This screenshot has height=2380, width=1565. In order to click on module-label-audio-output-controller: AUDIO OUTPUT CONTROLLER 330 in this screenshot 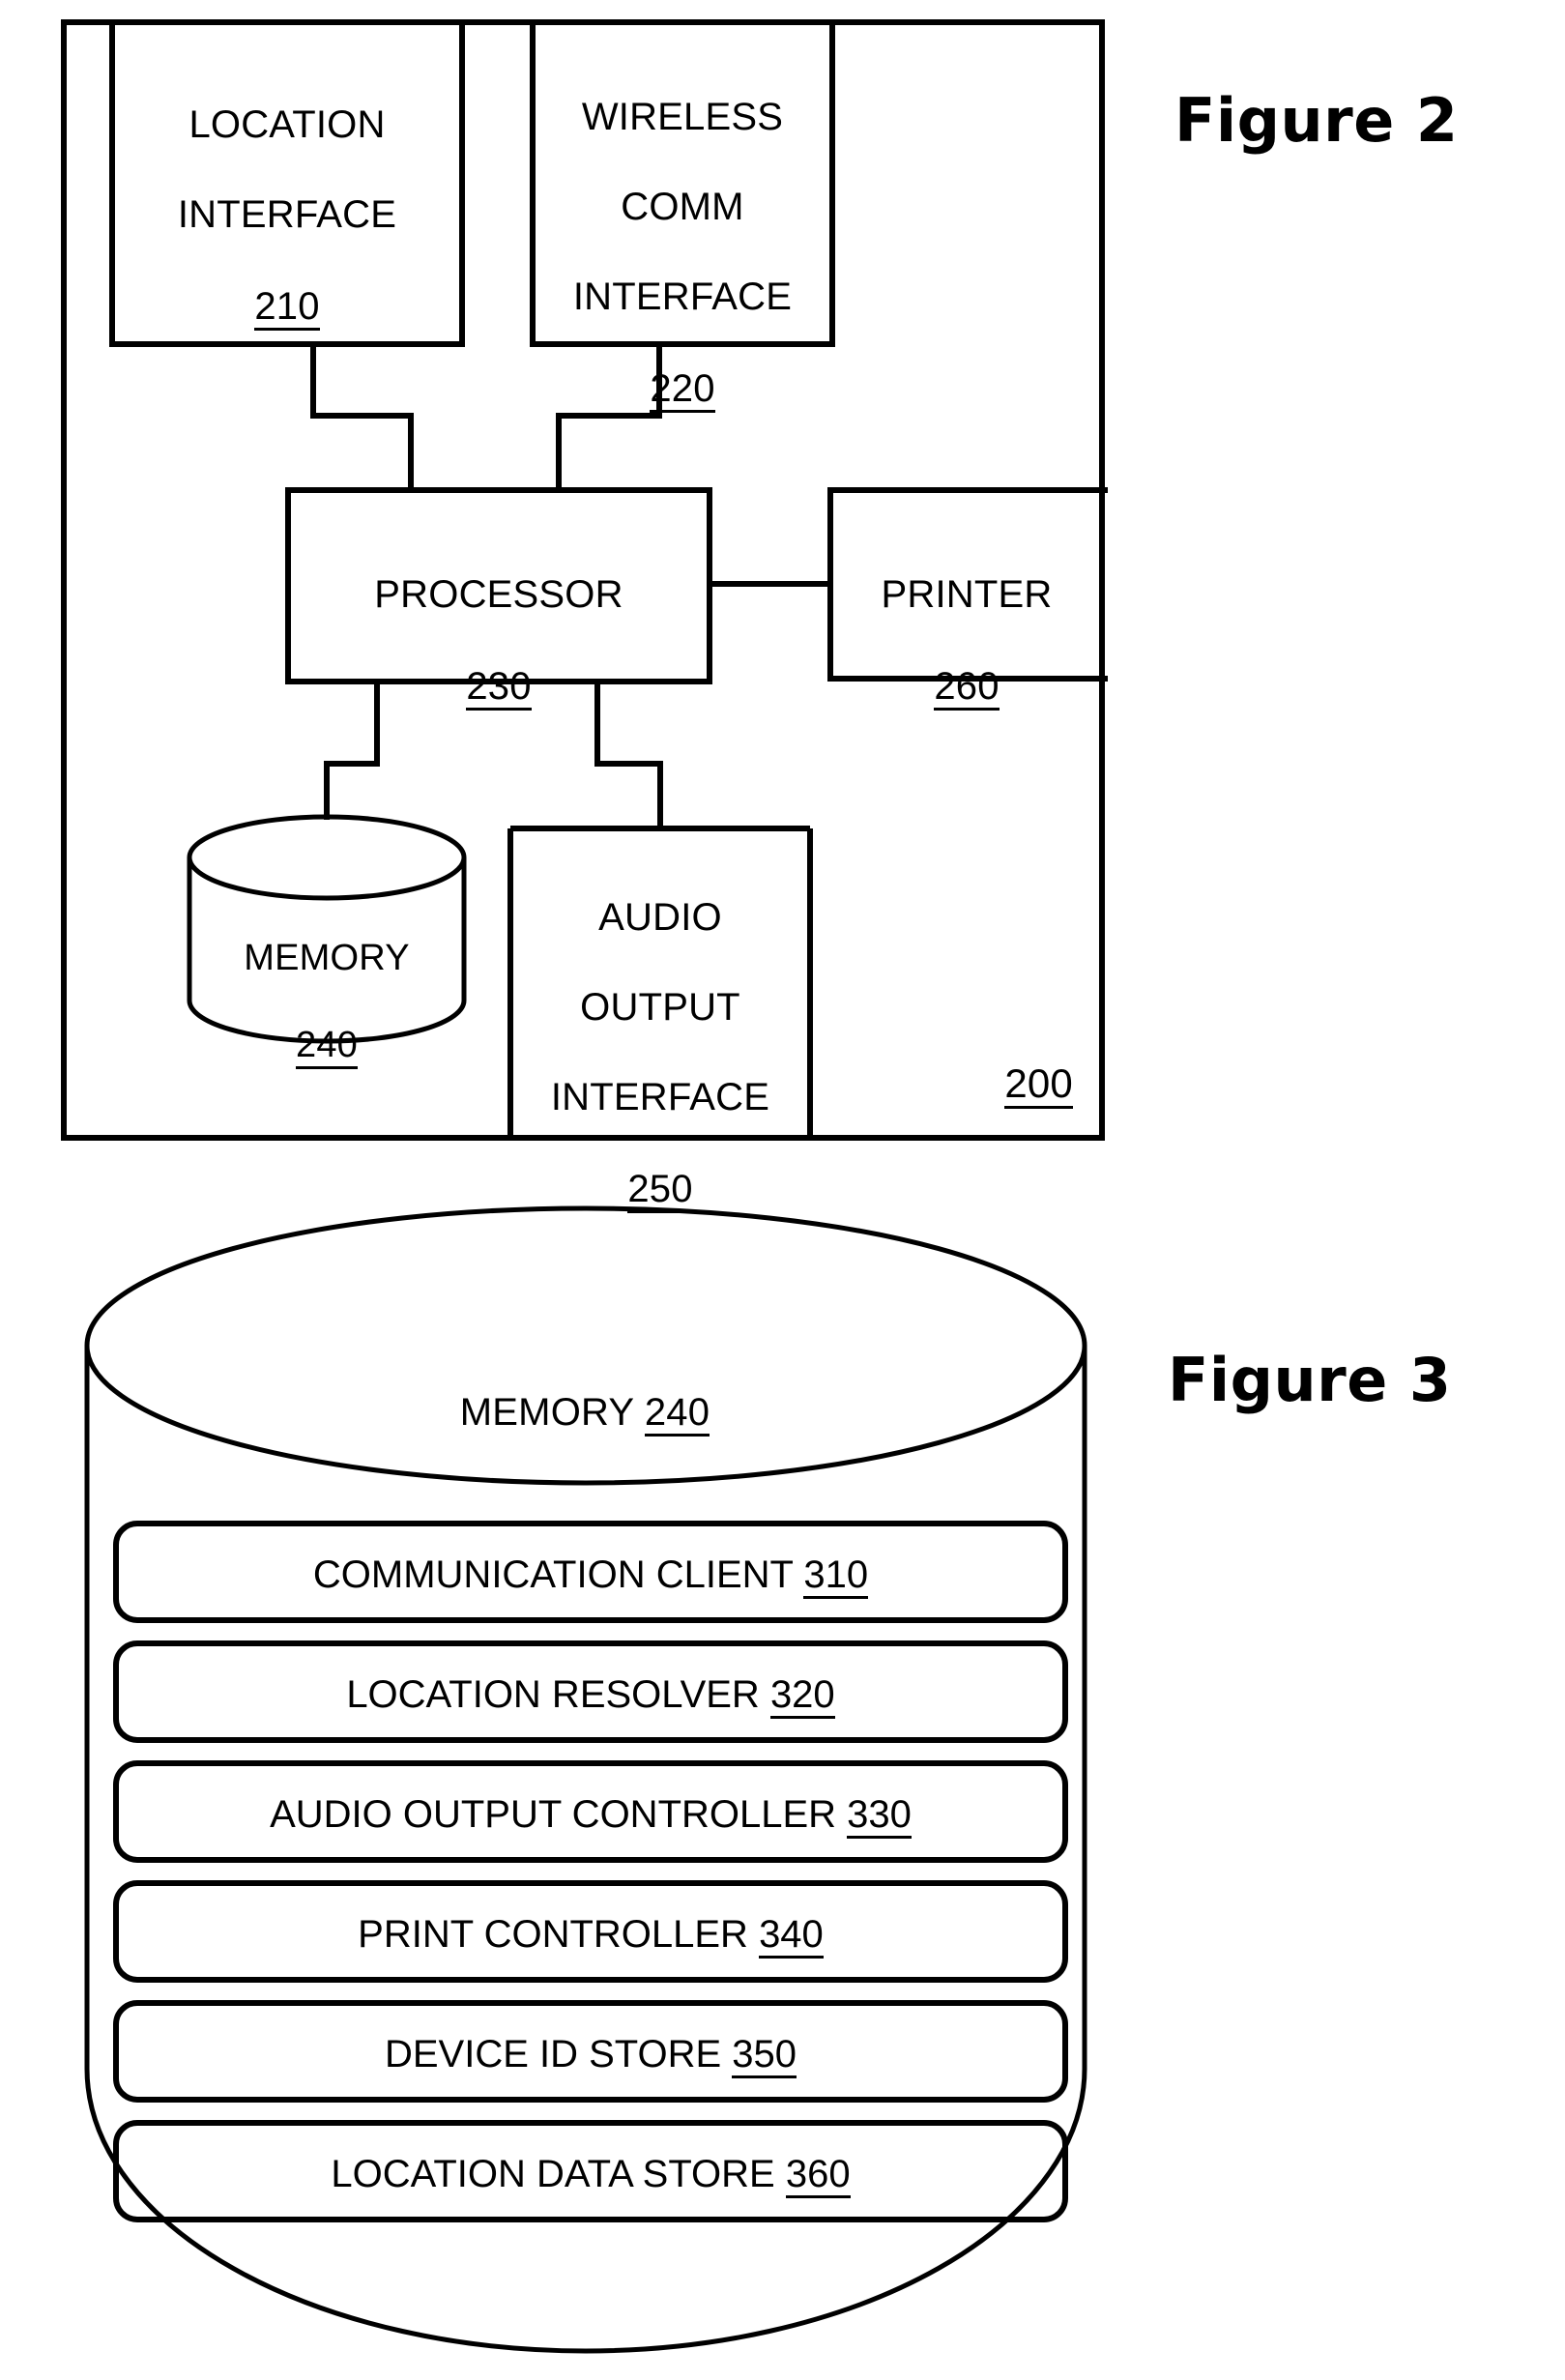, I will do `click(590, 1816)`.